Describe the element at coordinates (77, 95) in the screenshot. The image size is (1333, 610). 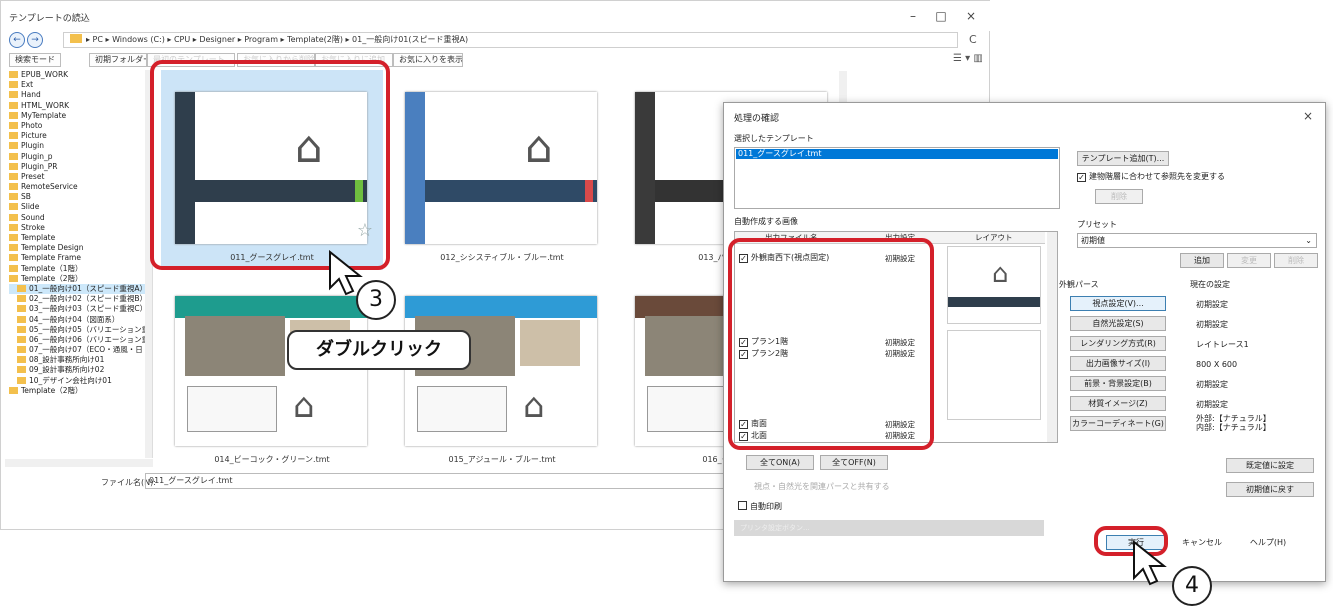
I see `tree-item: Hand` at that location.